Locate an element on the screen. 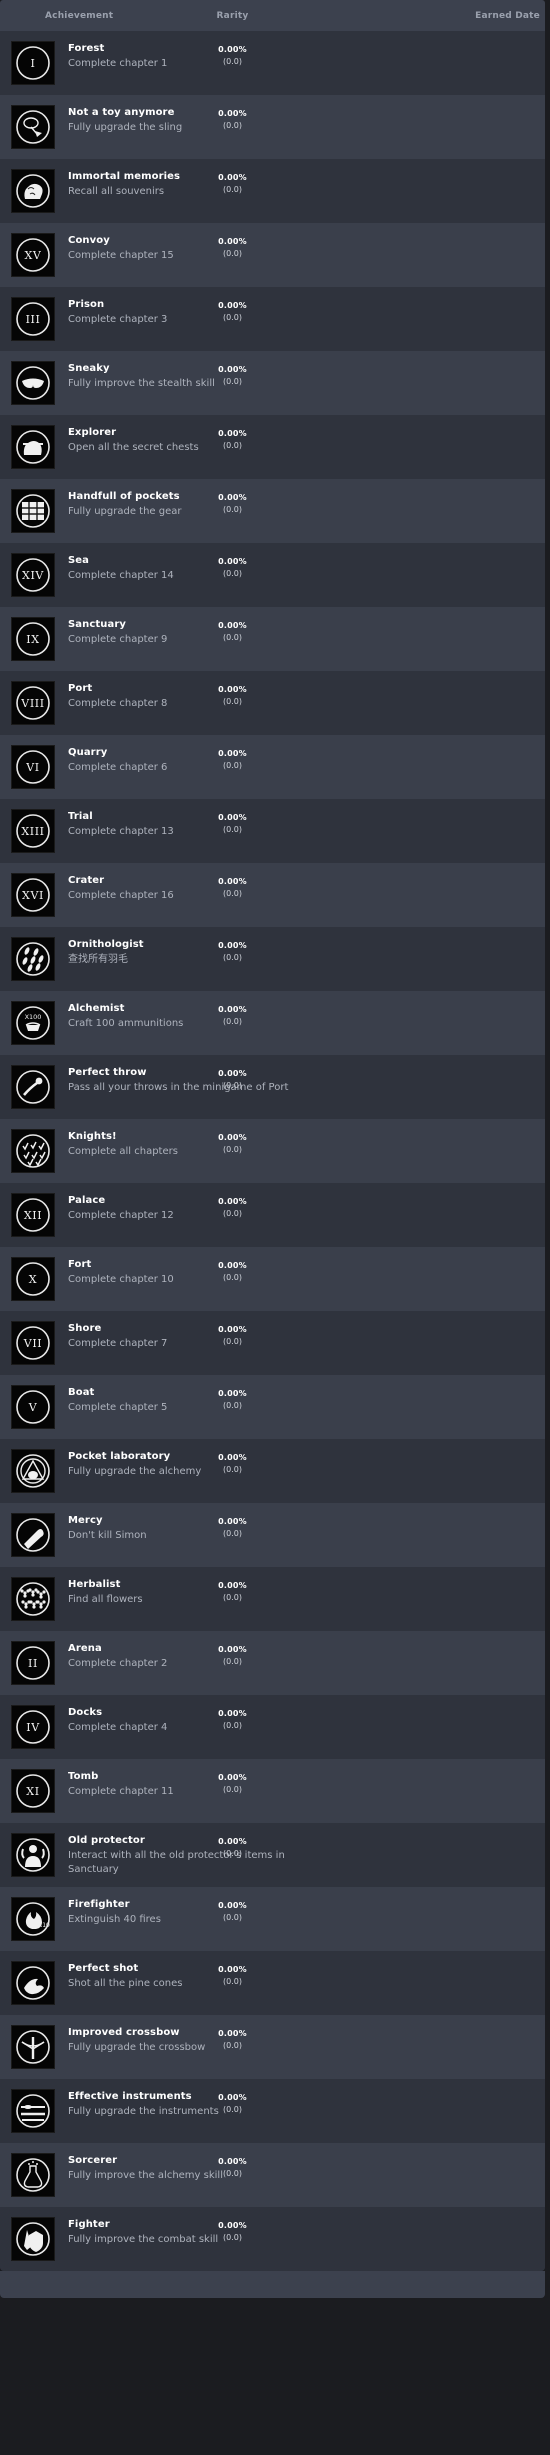  roman-numeral-xiv-icon: XIV is located at coordinates (33, 575).